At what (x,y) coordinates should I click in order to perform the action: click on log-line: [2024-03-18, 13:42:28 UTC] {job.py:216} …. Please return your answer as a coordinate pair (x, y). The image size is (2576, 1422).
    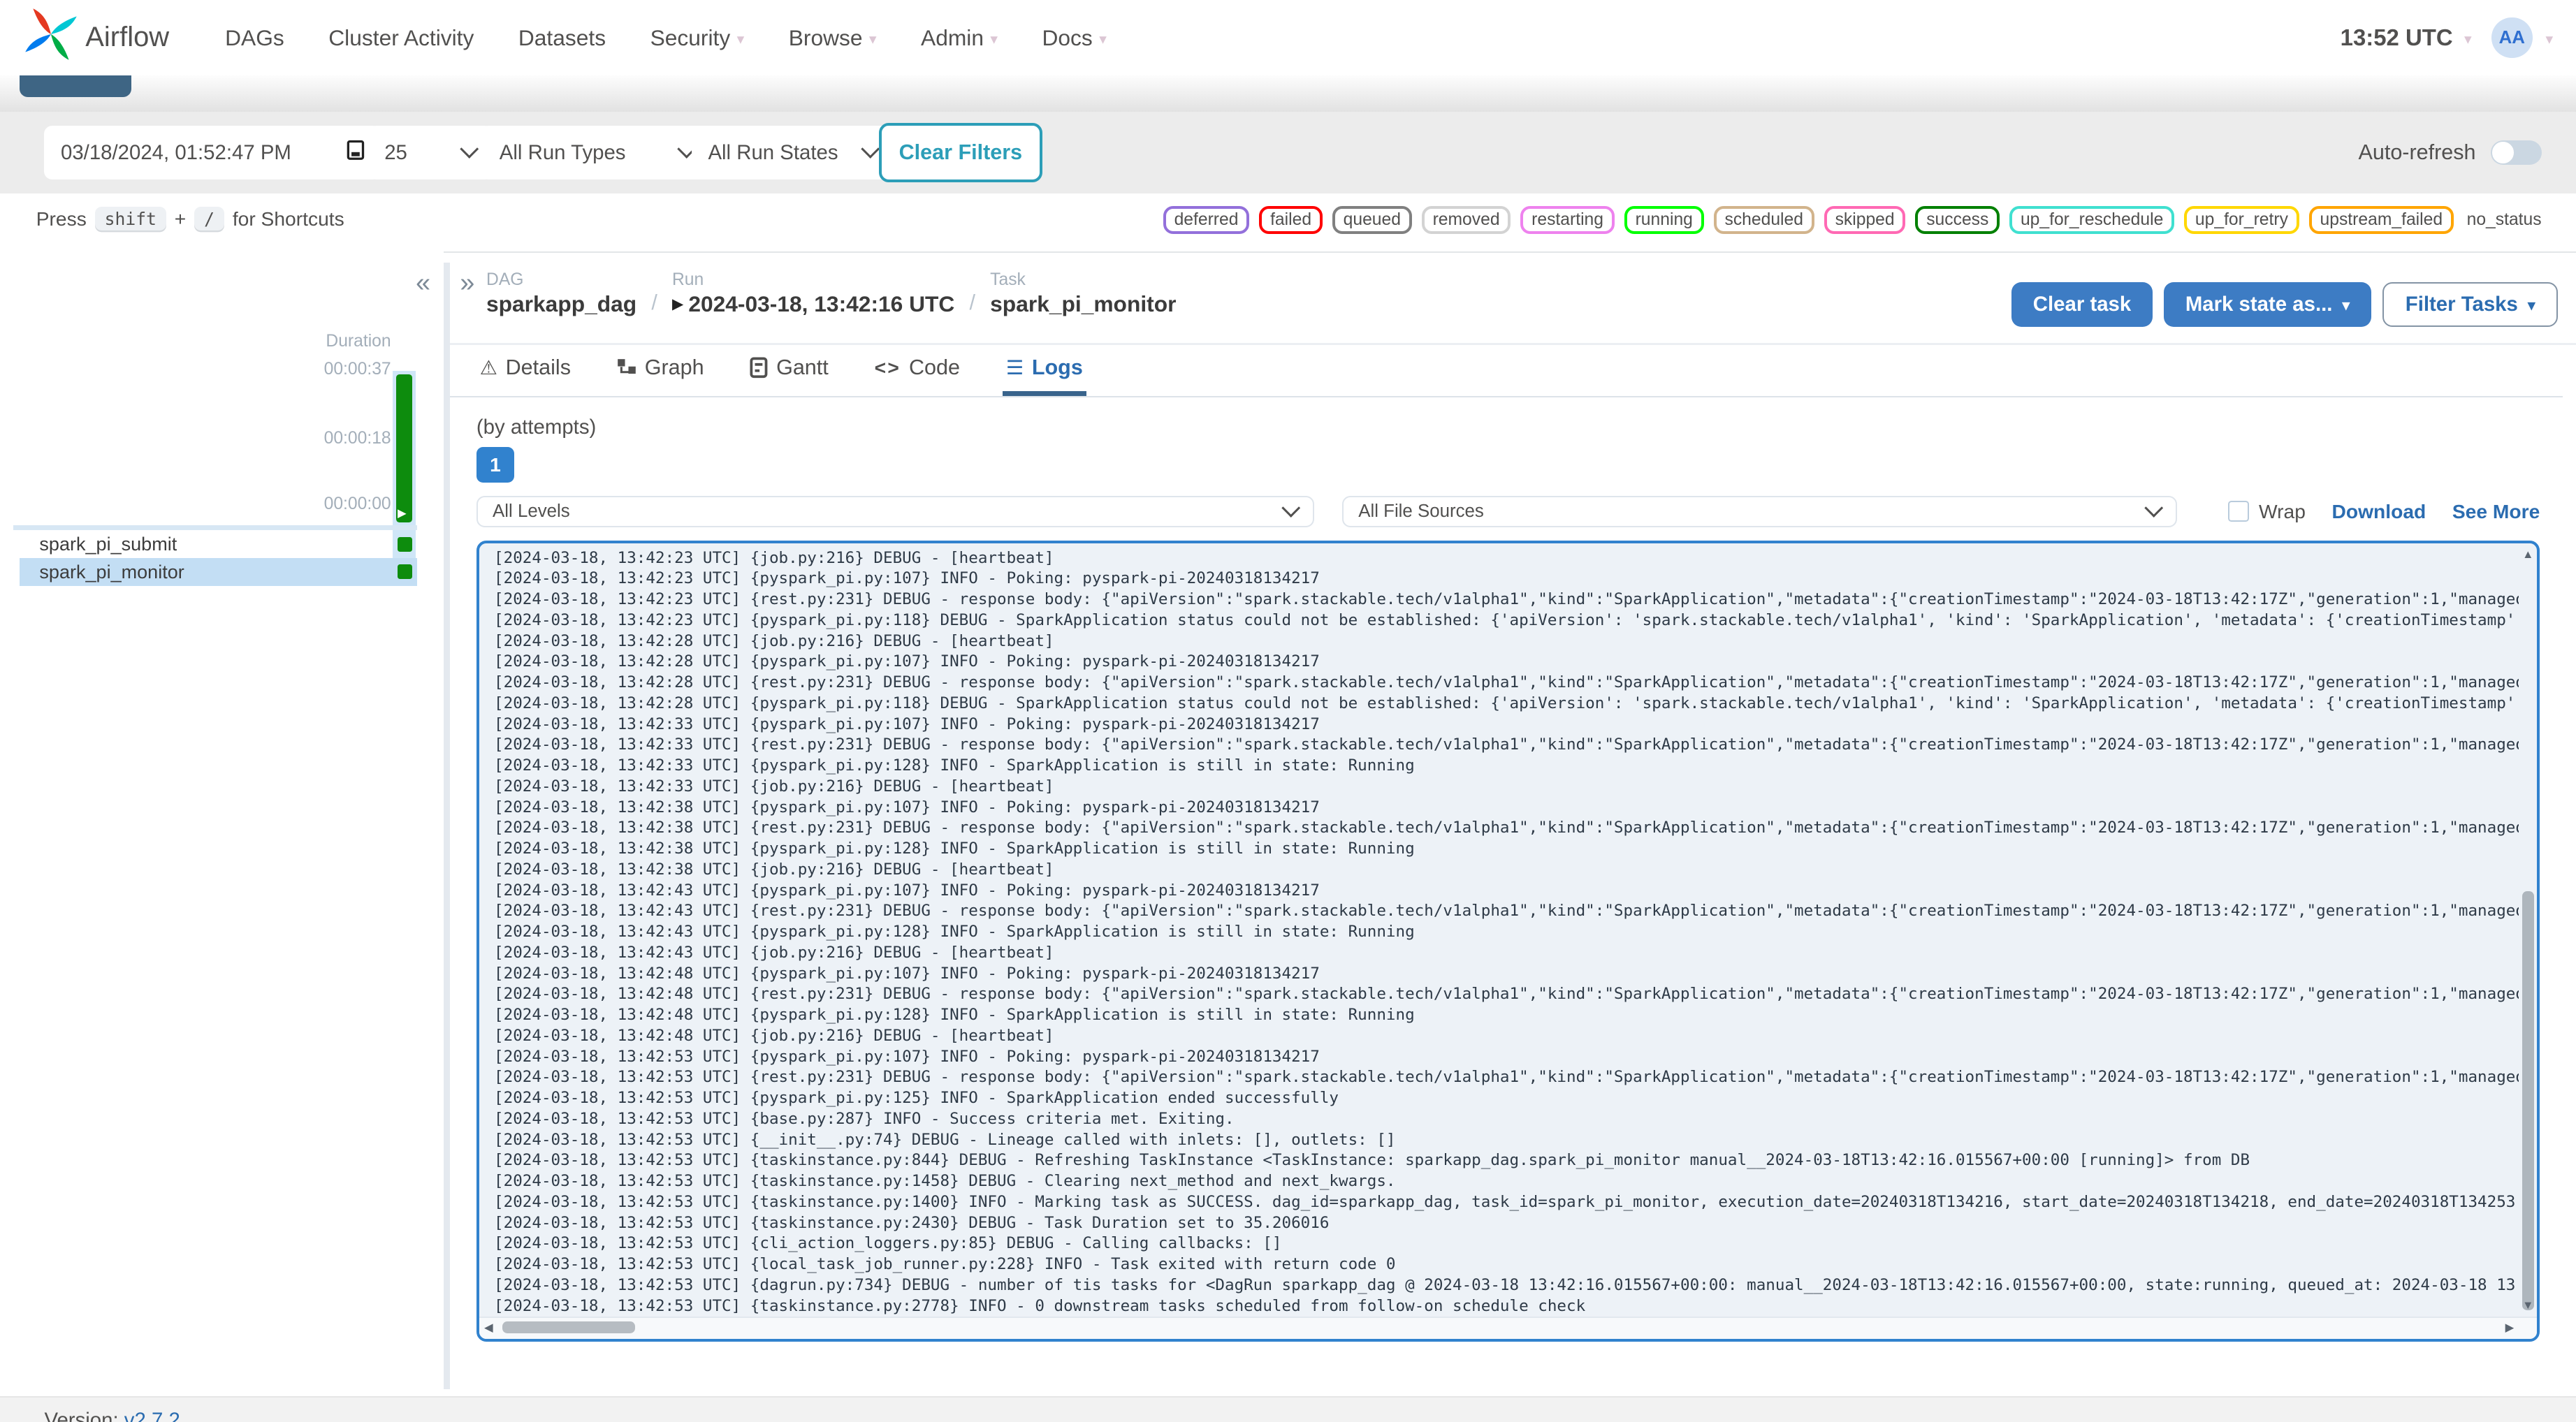
    Looking at the image, I should click on (774, 640).